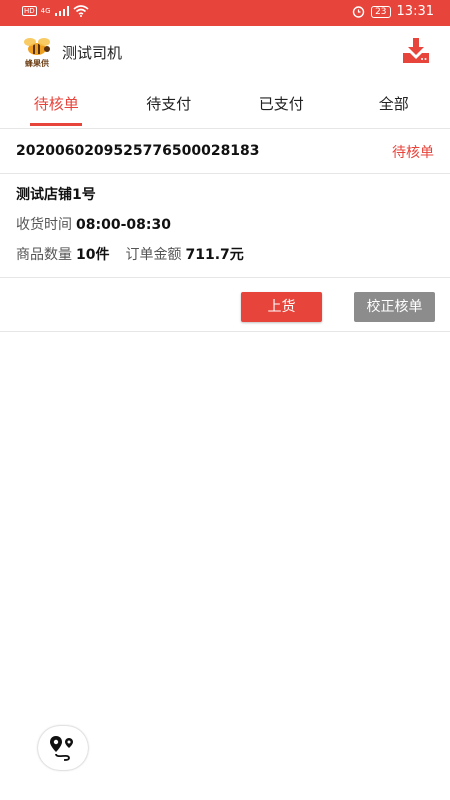  Describe the element at coordinates (37, 63) in the screenshot. I see `logo-text: 蜂果供` at that location.